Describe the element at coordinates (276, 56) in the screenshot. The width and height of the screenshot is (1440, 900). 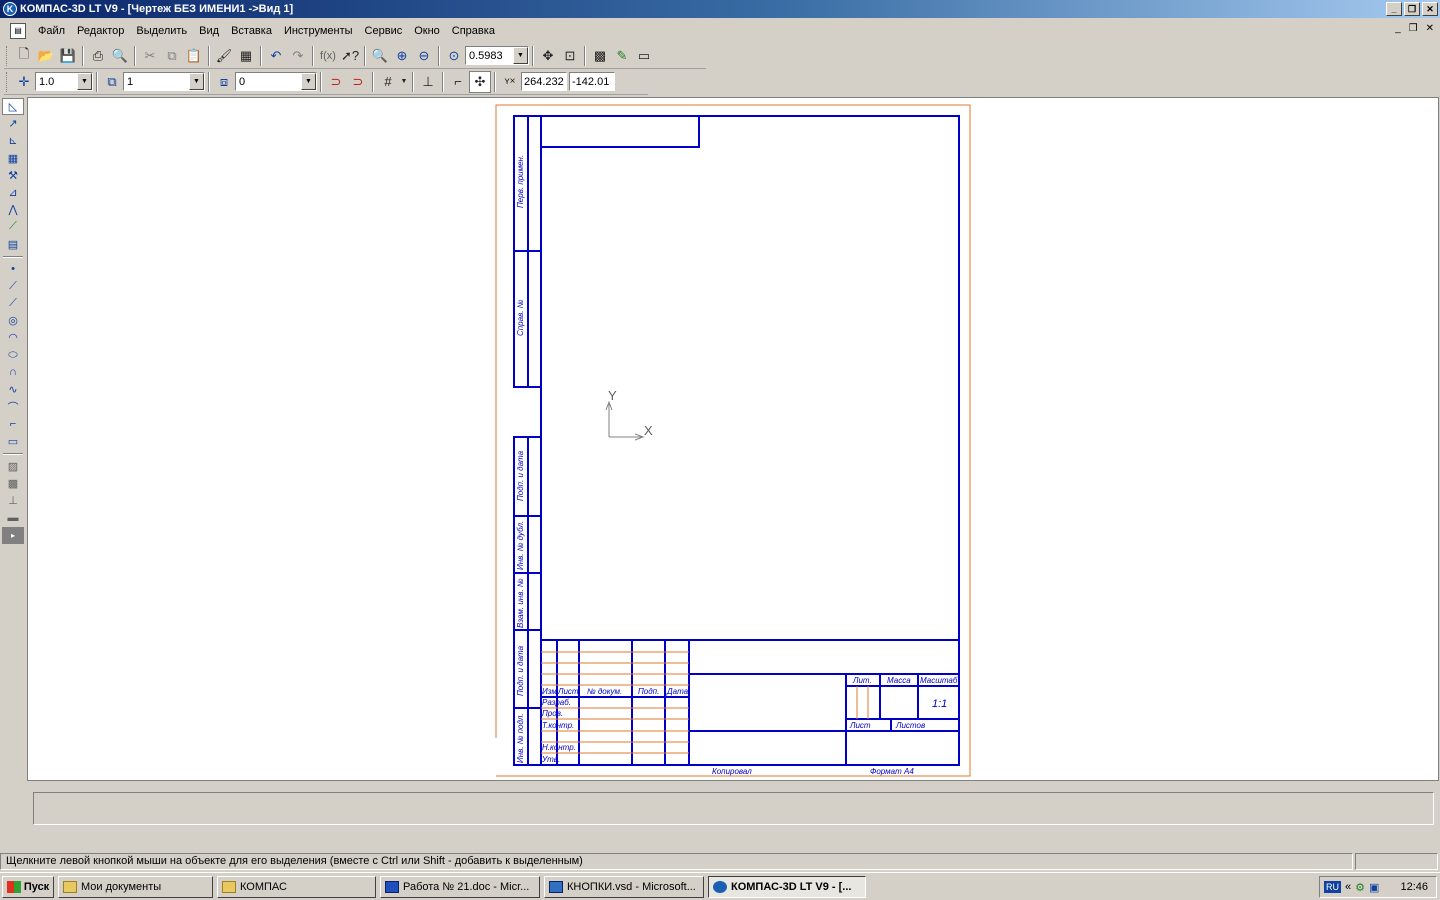
I see `undo-icon: ↶` at that location.